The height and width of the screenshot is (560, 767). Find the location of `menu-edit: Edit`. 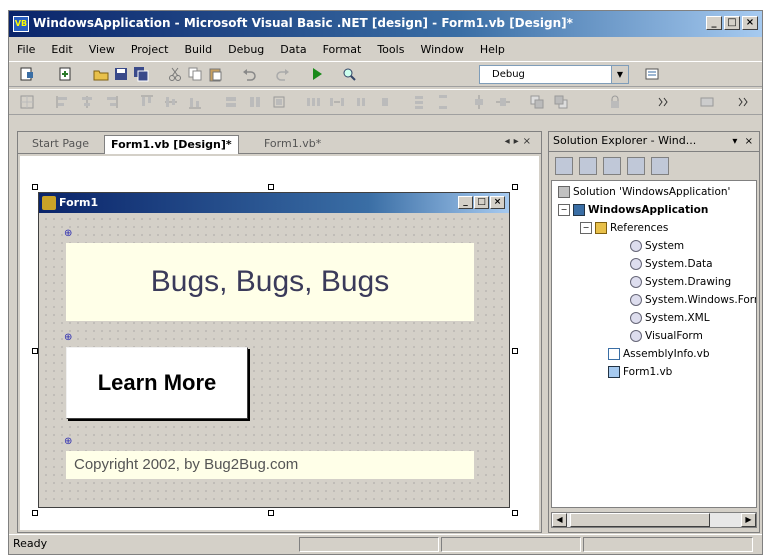

menu-edit: Edit is located at coordinates (61, 49).